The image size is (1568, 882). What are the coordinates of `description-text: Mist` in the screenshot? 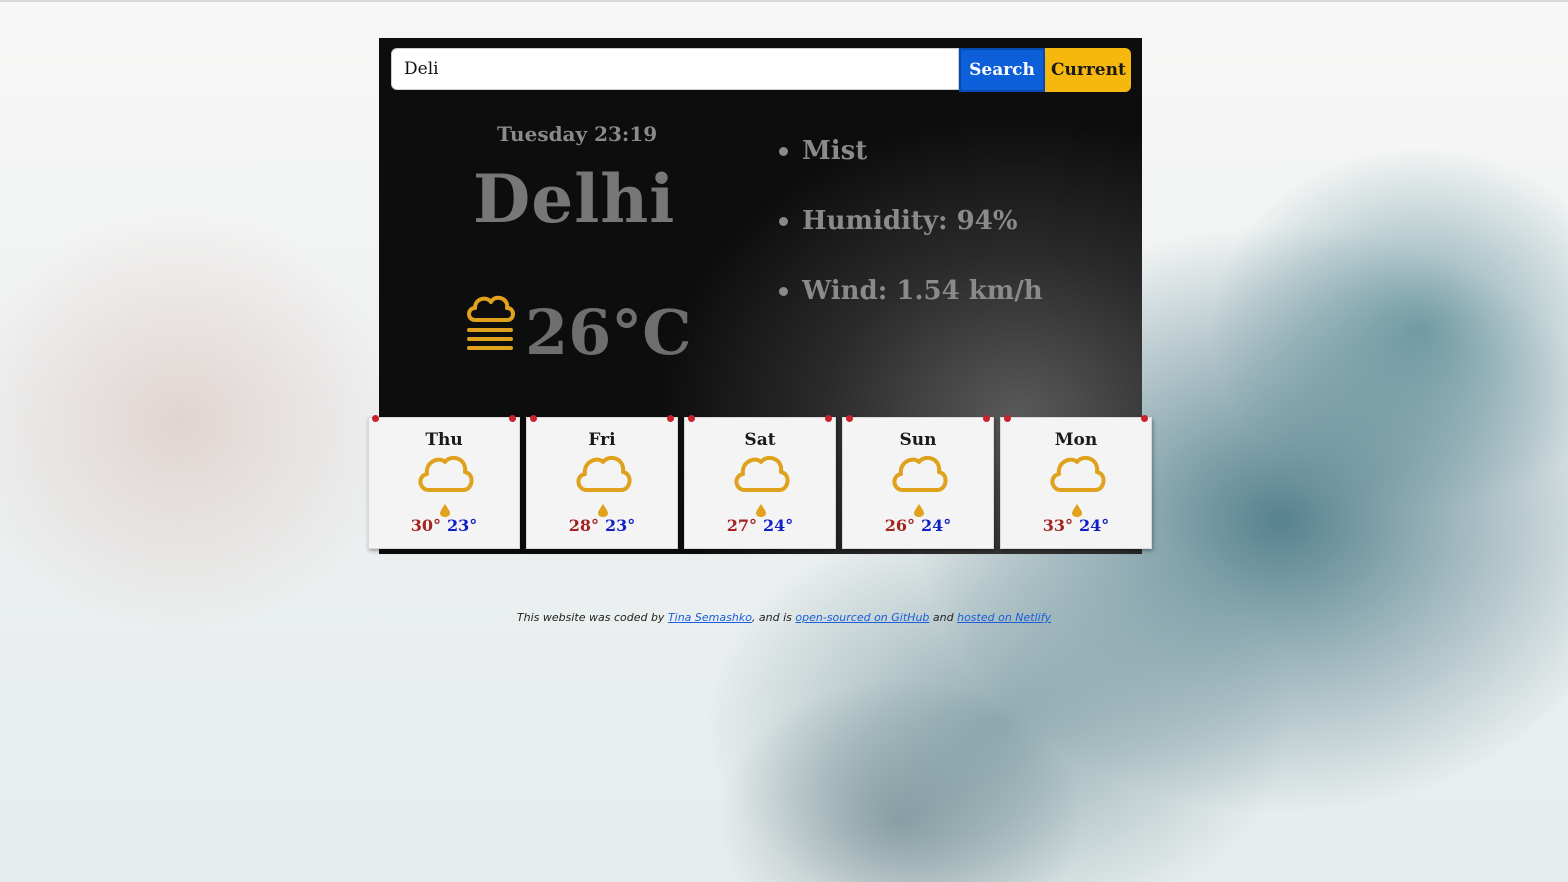 It's located at (835, 151).